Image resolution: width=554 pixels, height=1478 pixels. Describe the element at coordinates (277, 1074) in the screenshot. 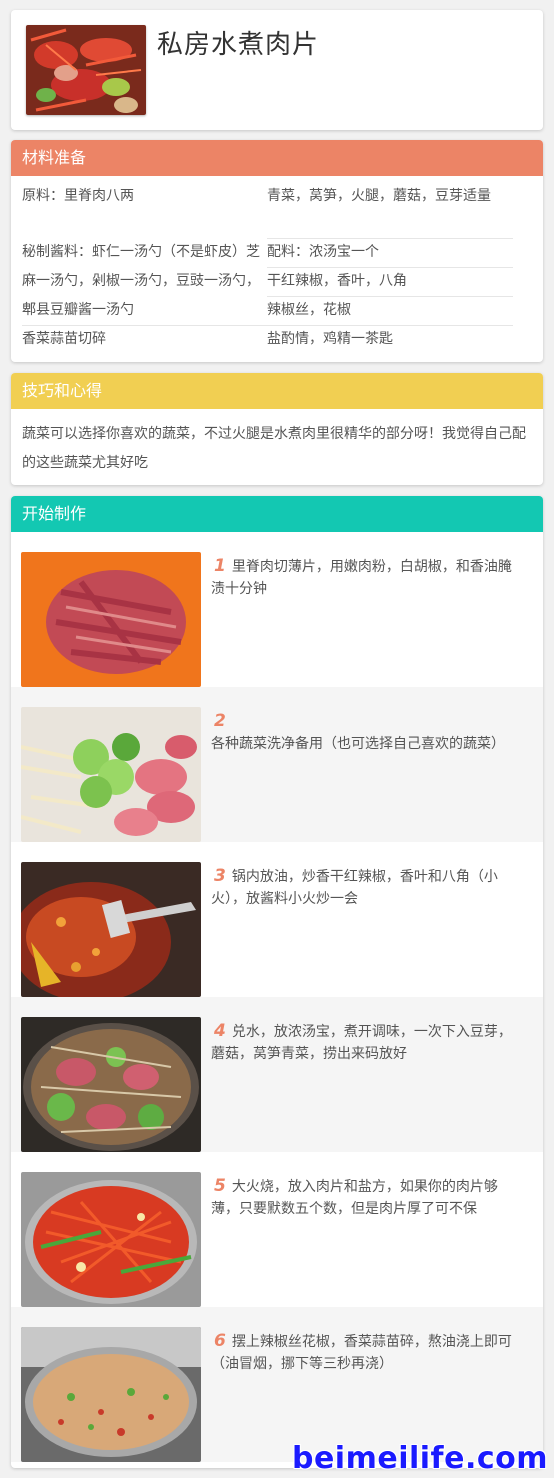

I see `step-item-4: 4 兑水，放浓汤宝，煮开调味，一次下入豆芽，蘑菇，莴笋青菜，捞出来码放好` at that location.